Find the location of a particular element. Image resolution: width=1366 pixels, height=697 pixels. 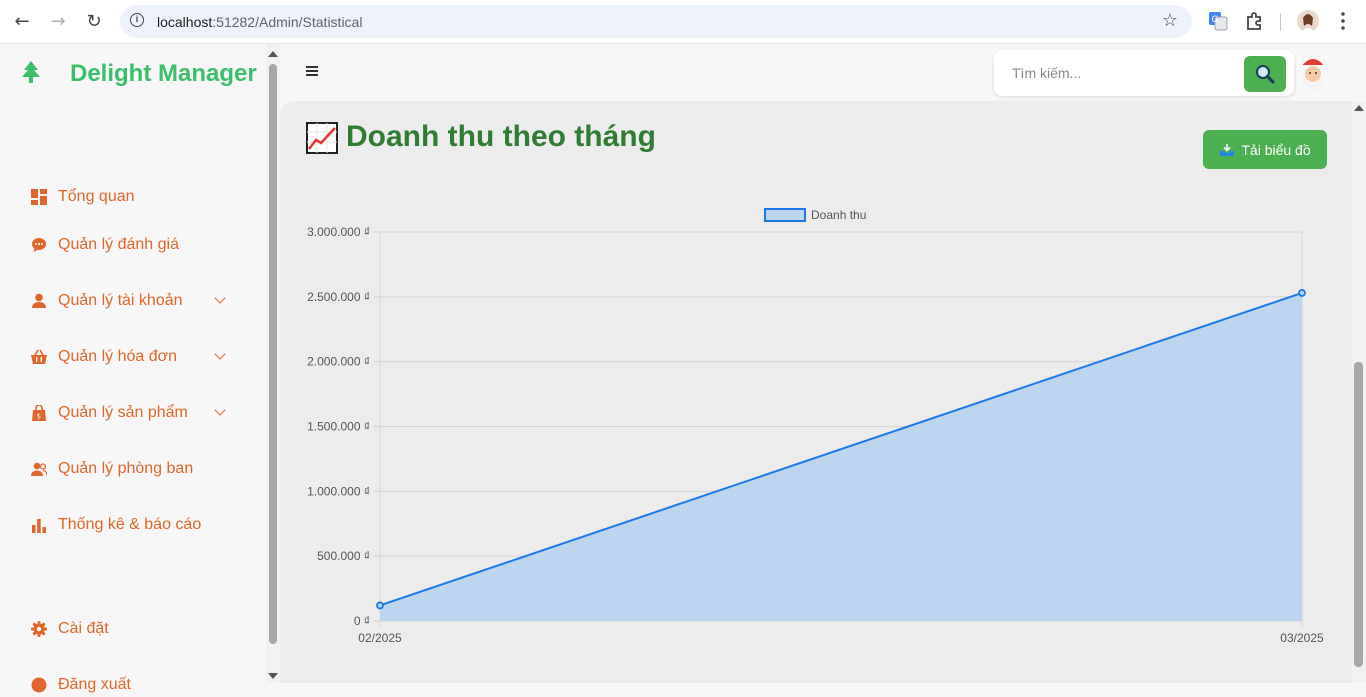

forward-icon: → is located at coordinates (58, 22).